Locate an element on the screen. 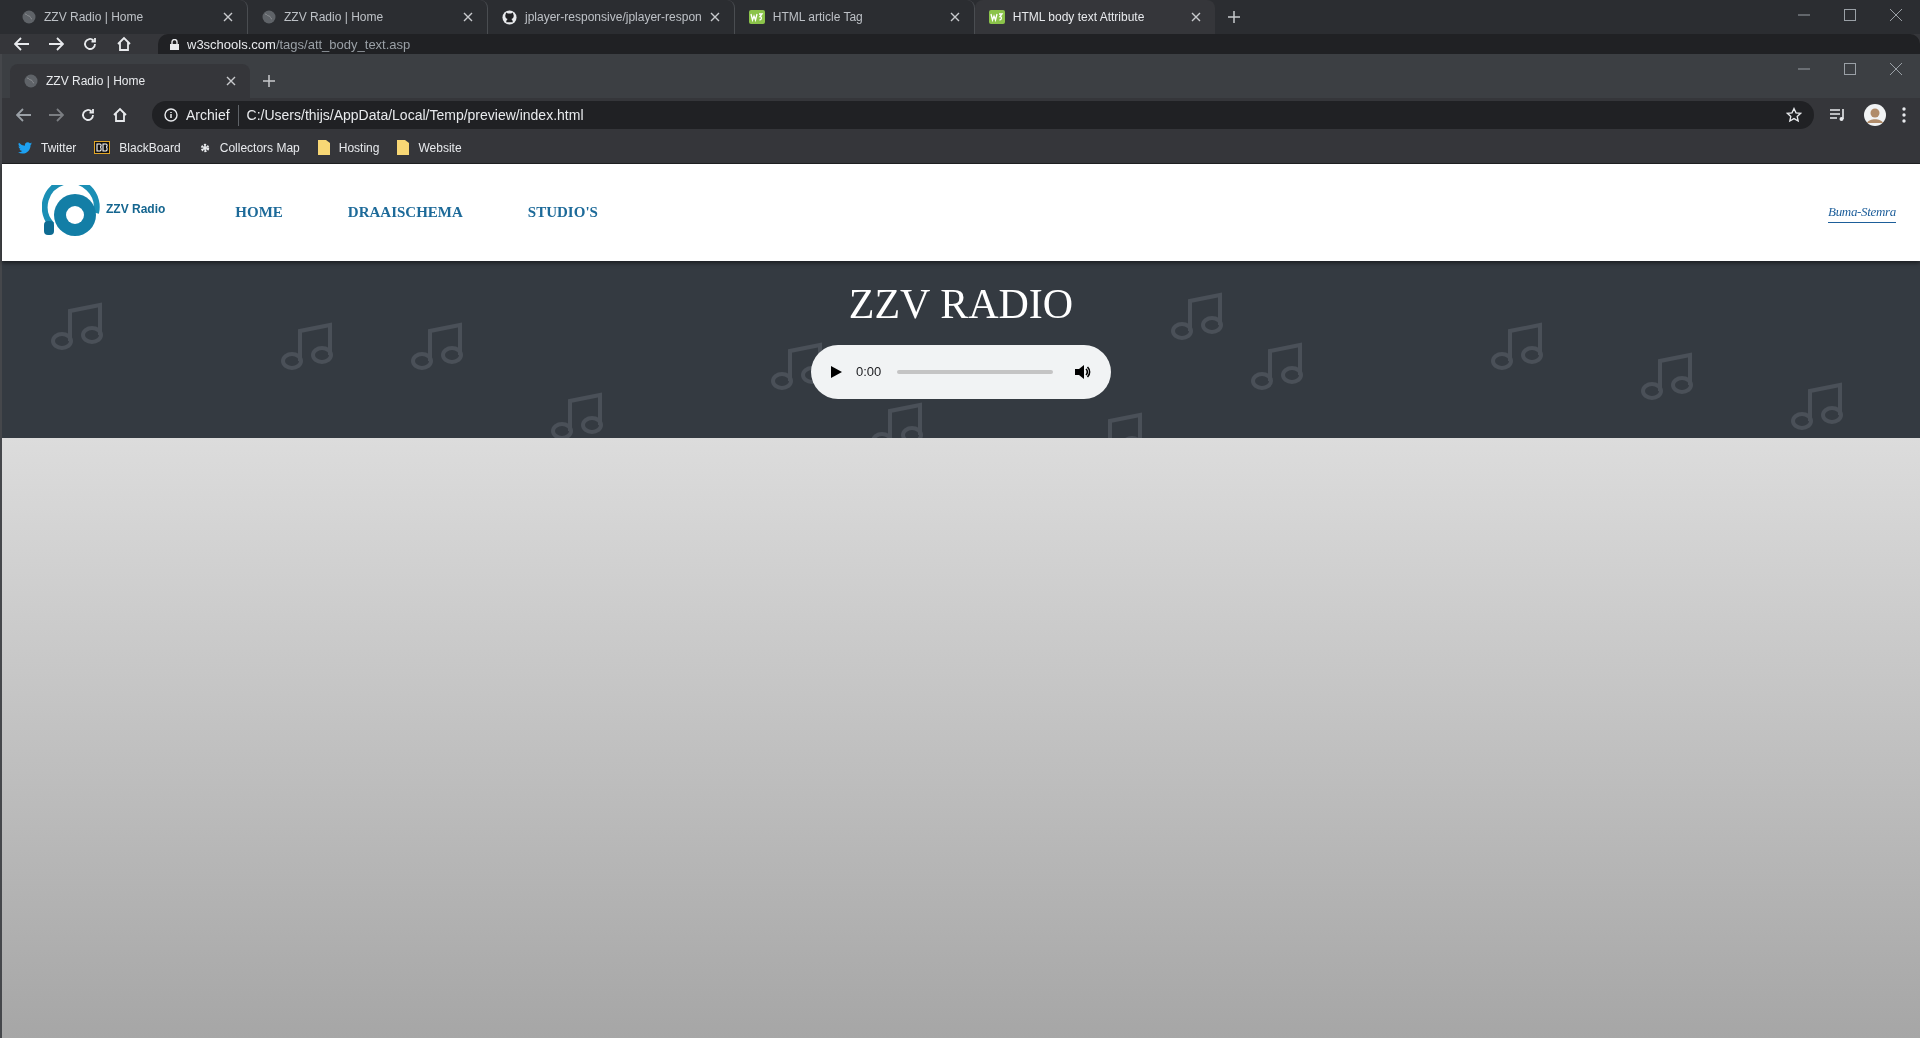 This screenshot has height=1038, width=1920. address-bar: w3schools.com/tags/att_body_text.asp is located at coordinates (1039, 44).